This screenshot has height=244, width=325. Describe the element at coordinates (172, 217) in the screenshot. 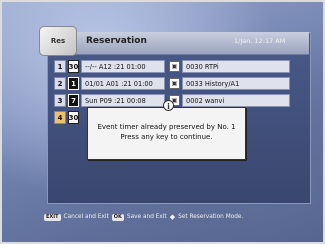

I see `arrow-keys-icon: ◆` at that location.